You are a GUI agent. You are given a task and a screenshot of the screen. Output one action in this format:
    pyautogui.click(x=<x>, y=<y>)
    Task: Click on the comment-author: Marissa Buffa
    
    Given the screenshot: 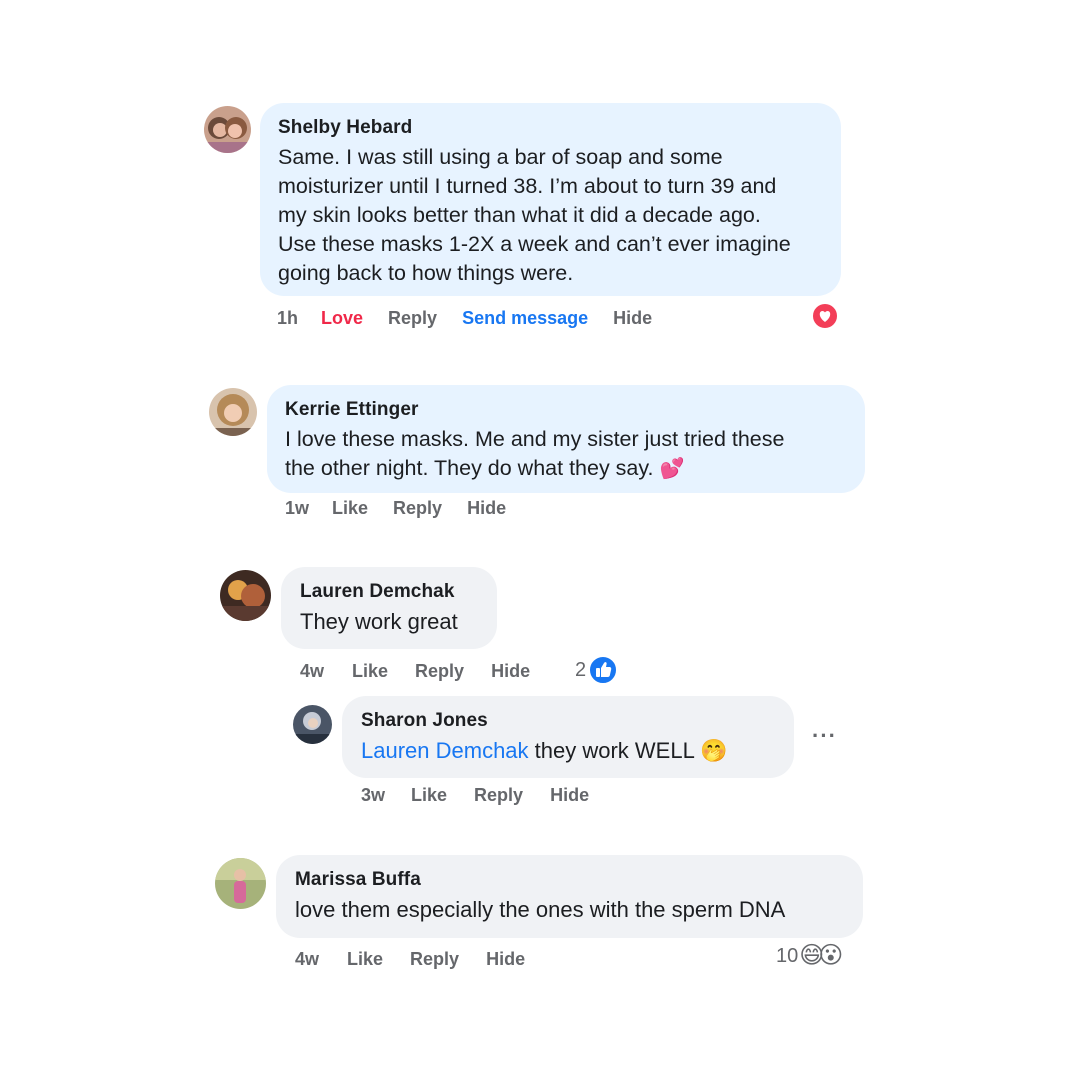 What is the action you would take?
    pyautogui.click(x=569, y=880)
    